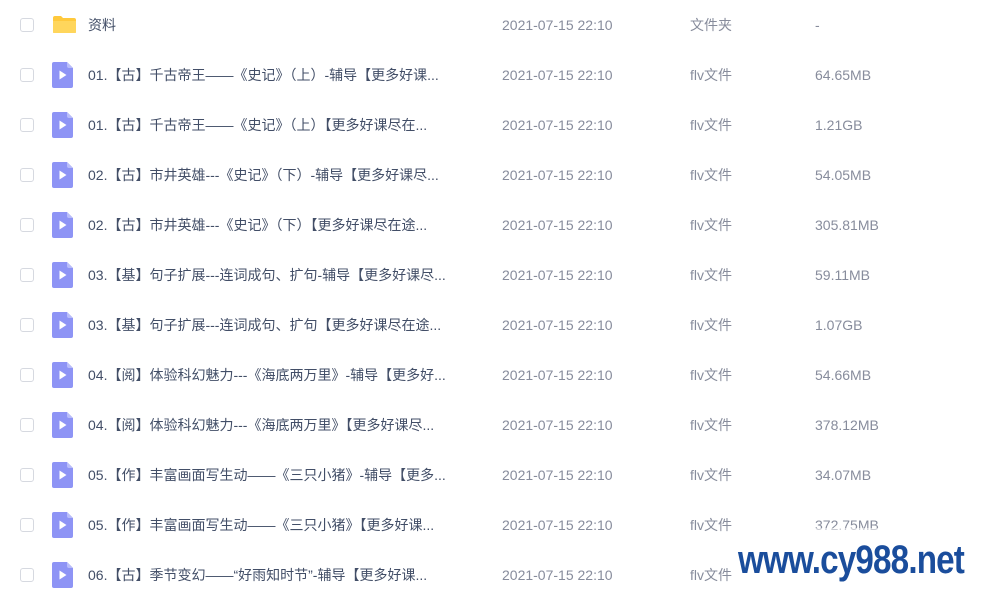 The width and height of the screenshot is (981, 606). Describe the element at coordinates (847, 225) in the screenshot. I see `file-size: 305.81MB` at that location.